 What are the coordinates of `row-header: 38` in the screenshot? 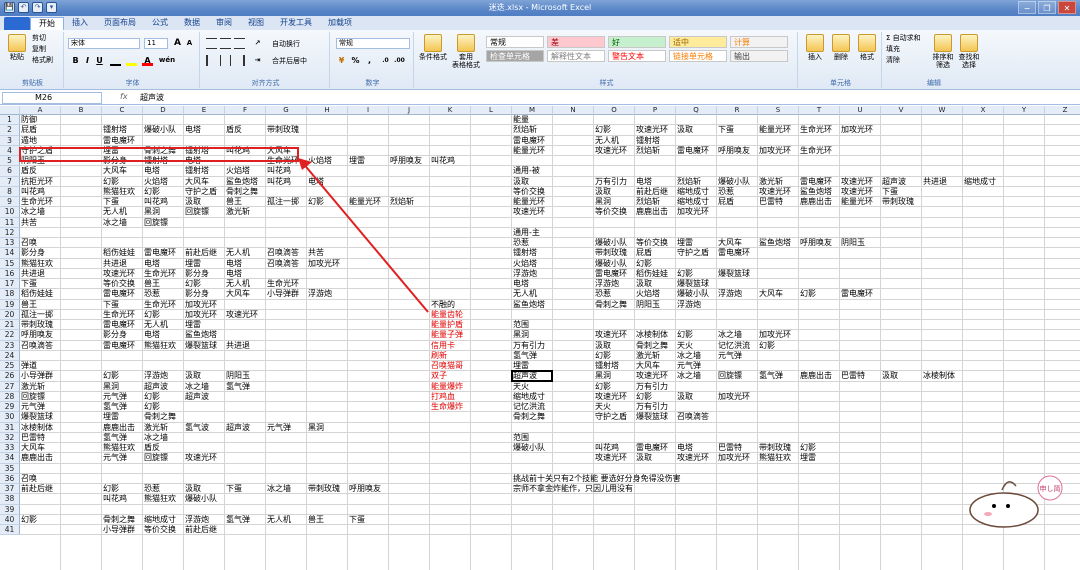 It's located at (10, 499).